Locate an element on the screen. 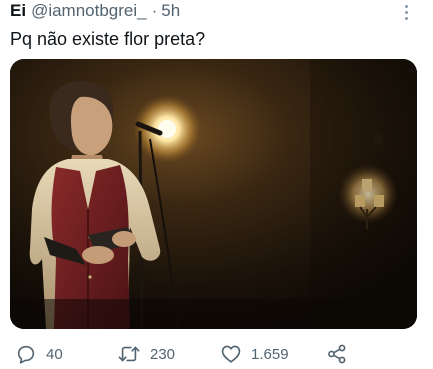 Image resolution: width=433 pixels, height=369 pixels. tweet-header: Ei @iamnotbgrei_ · 5h is located at coordinates (221, 11).